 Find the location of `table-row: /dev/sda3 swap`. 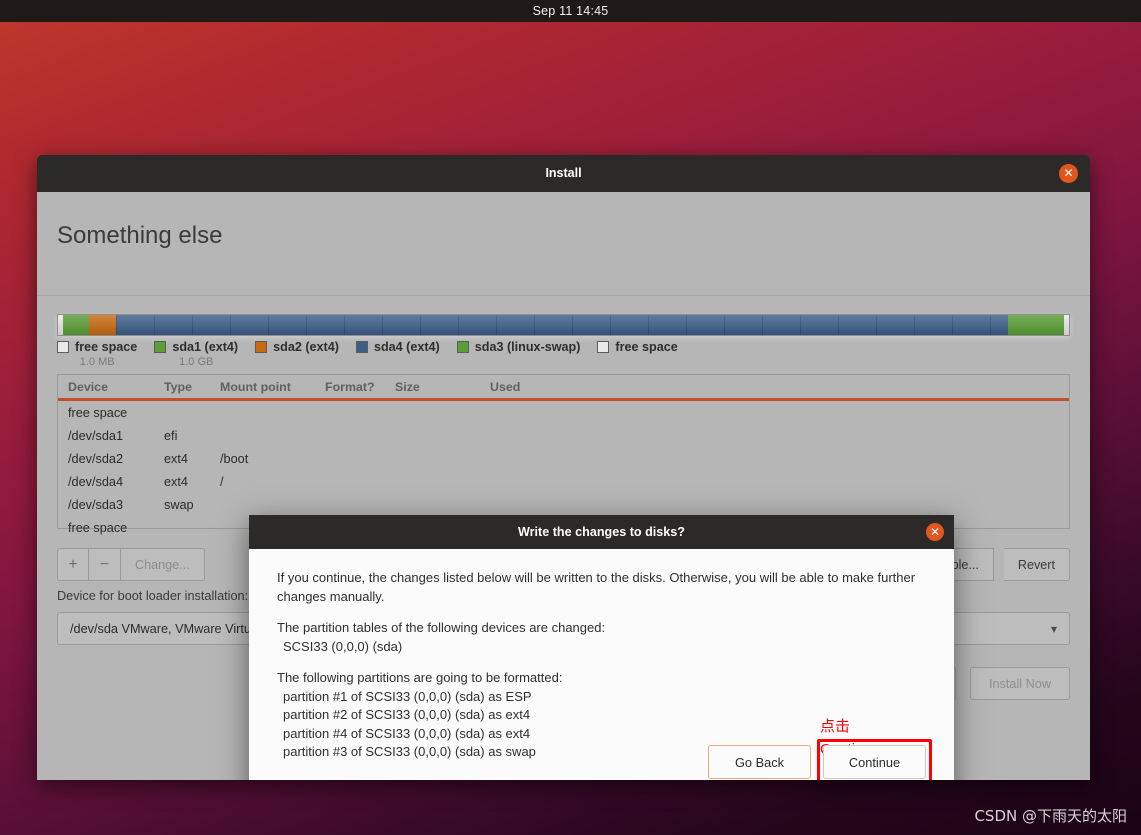

table-row: /dev/sda3 swap is located at coordinates (563, 504).